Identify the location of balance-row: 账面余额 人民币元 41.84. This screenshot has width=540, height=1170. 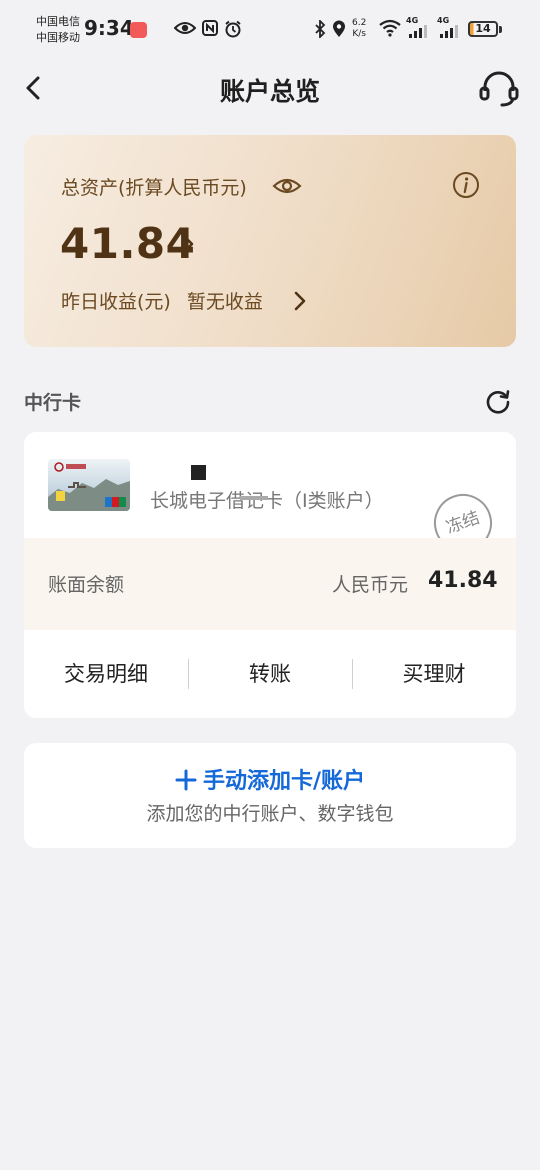
(270, 584).